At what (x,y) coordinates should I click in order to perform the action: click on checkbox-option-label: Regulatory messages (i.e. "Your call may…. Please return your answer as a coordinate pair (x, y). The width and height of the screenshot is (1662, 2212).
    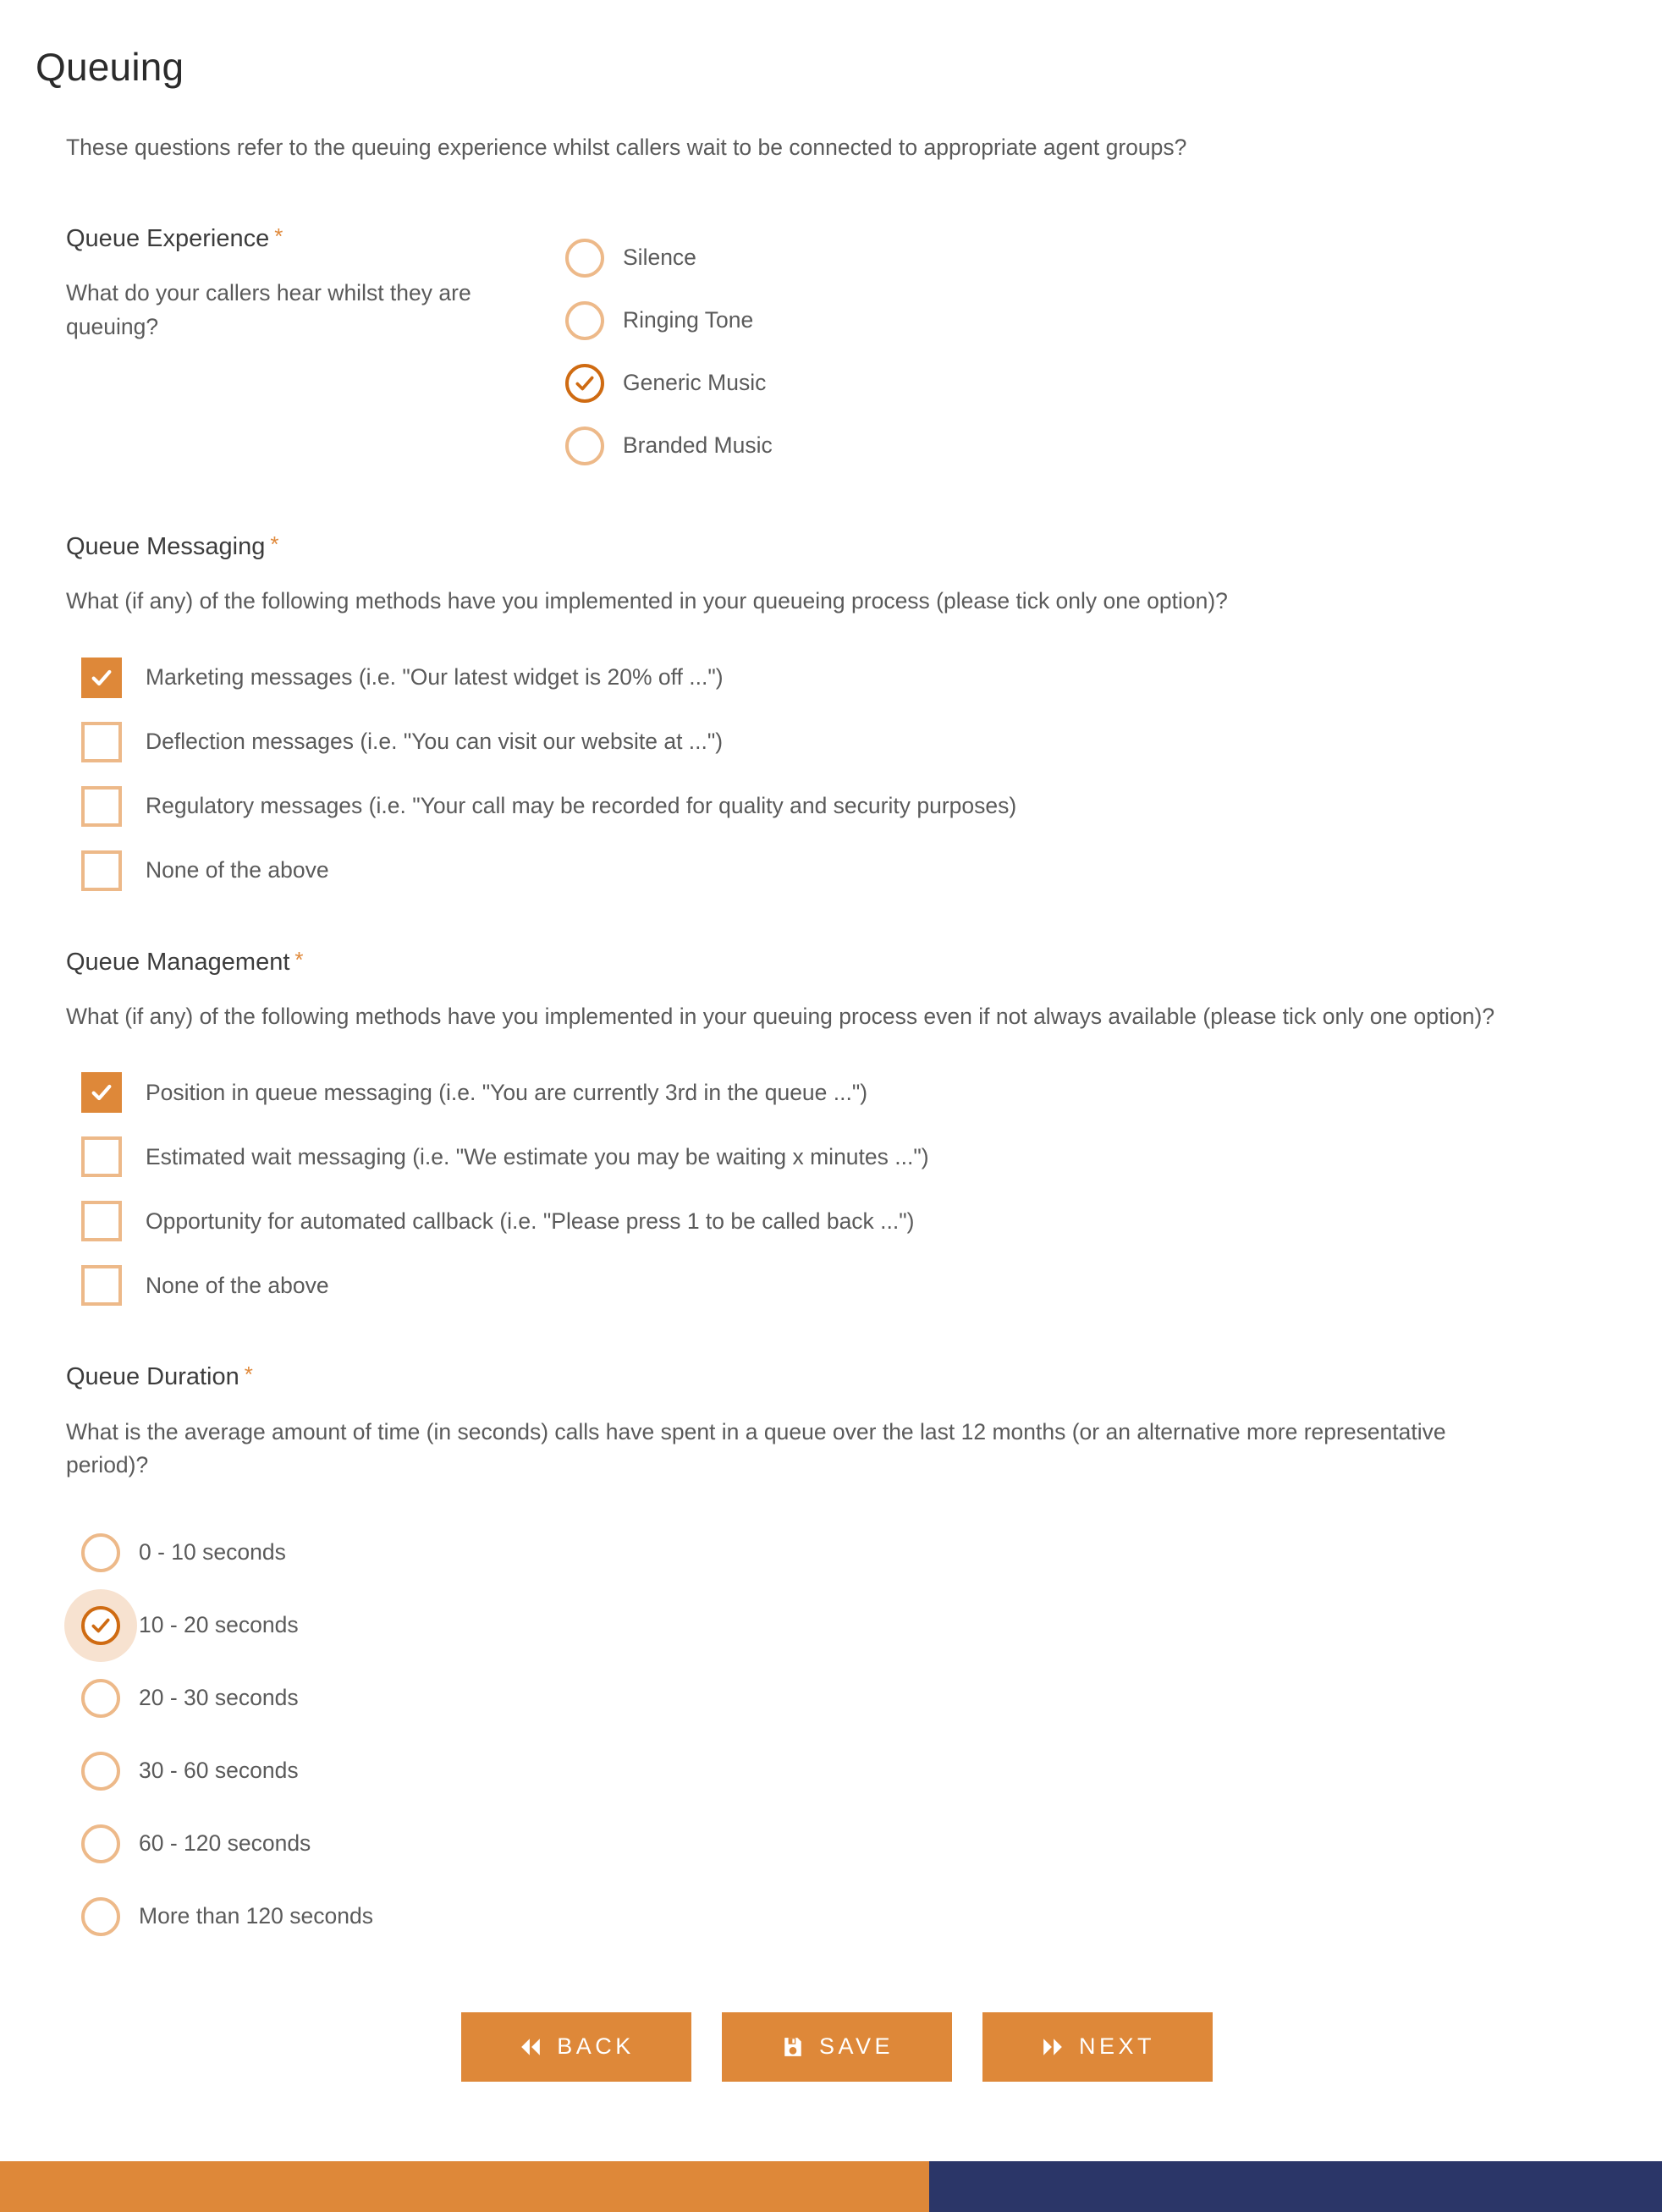
    Looking at the image, I should click on (581, 806).